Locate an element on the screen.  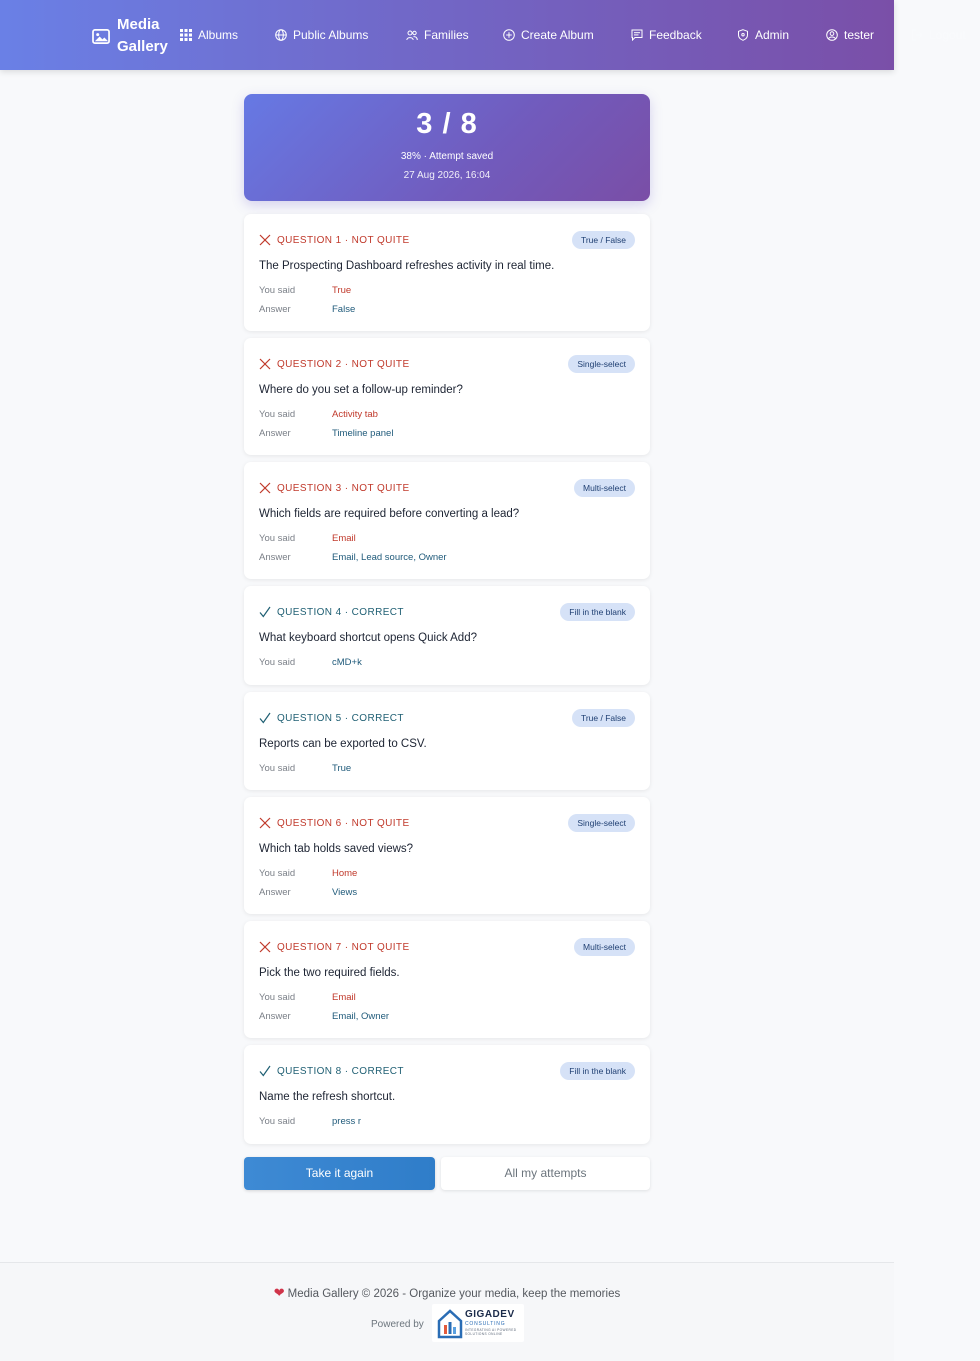
attempt-timestamp: 27 Aug 2026, 16:04 is located at coordinates (447, 175).